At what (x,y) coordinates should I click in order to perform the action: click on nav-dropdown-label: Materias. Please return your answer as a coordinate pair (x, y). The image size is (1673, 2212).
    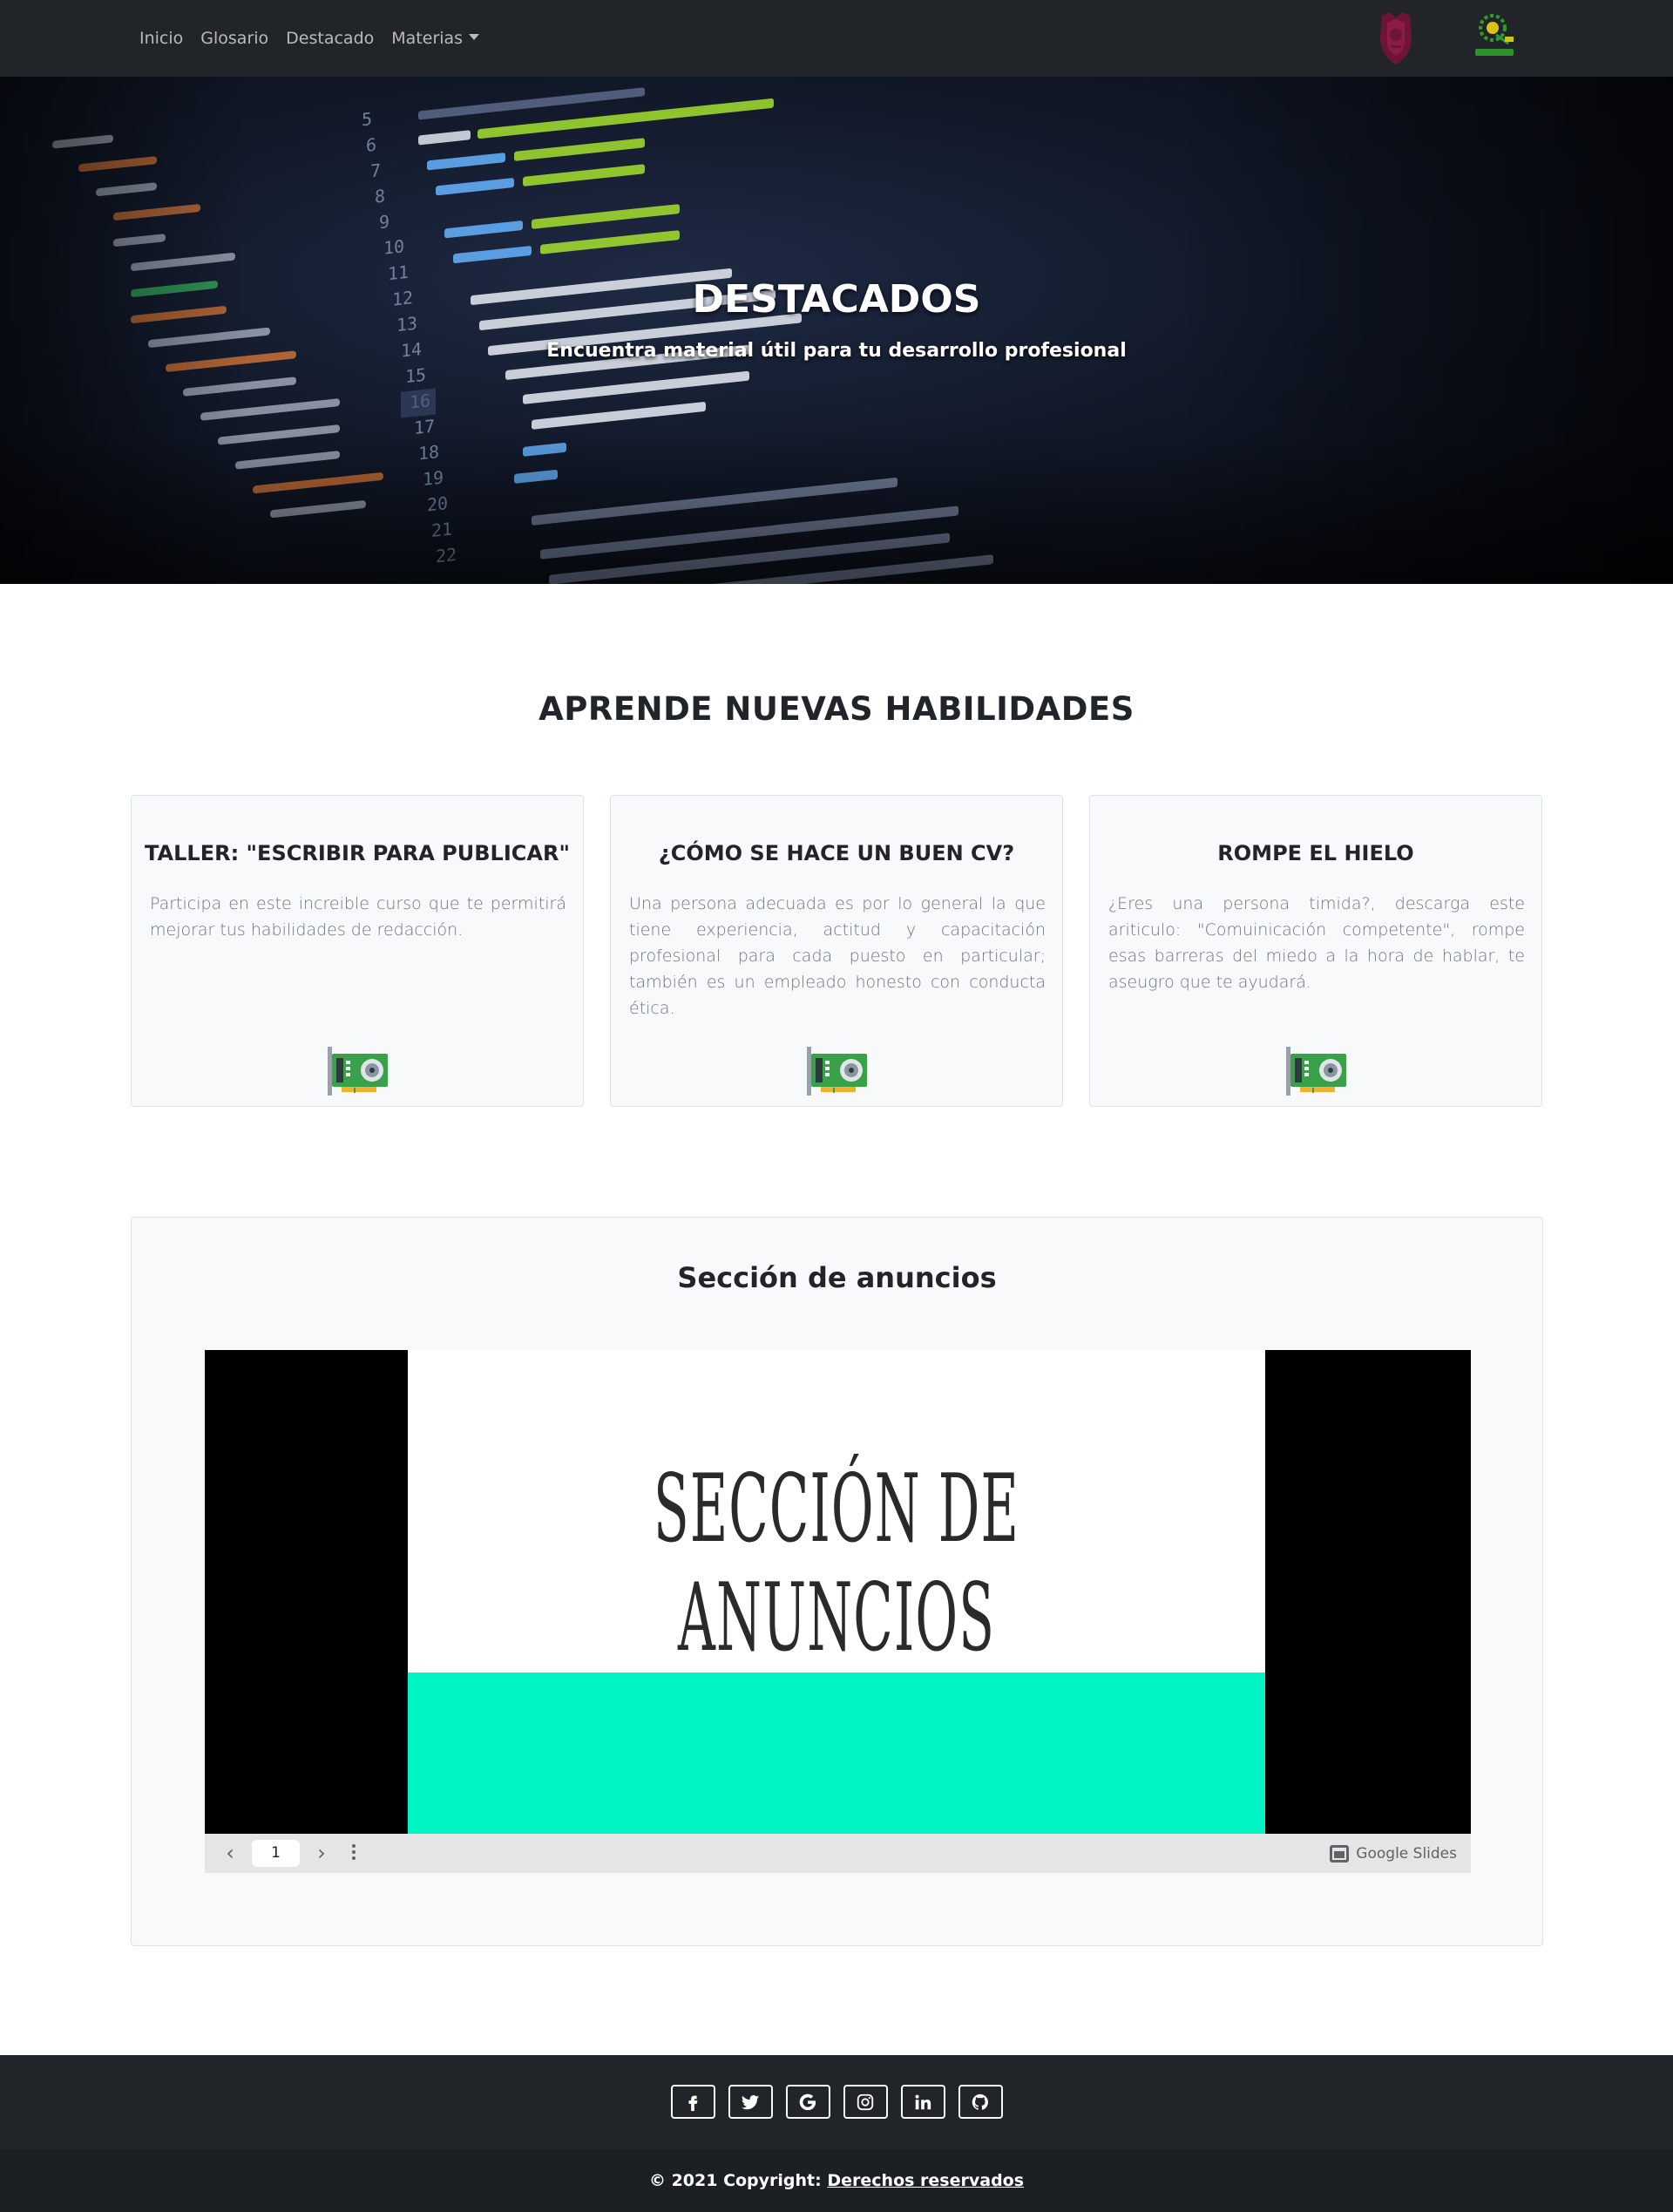
    Looking at the image, I should click on (427, 38).